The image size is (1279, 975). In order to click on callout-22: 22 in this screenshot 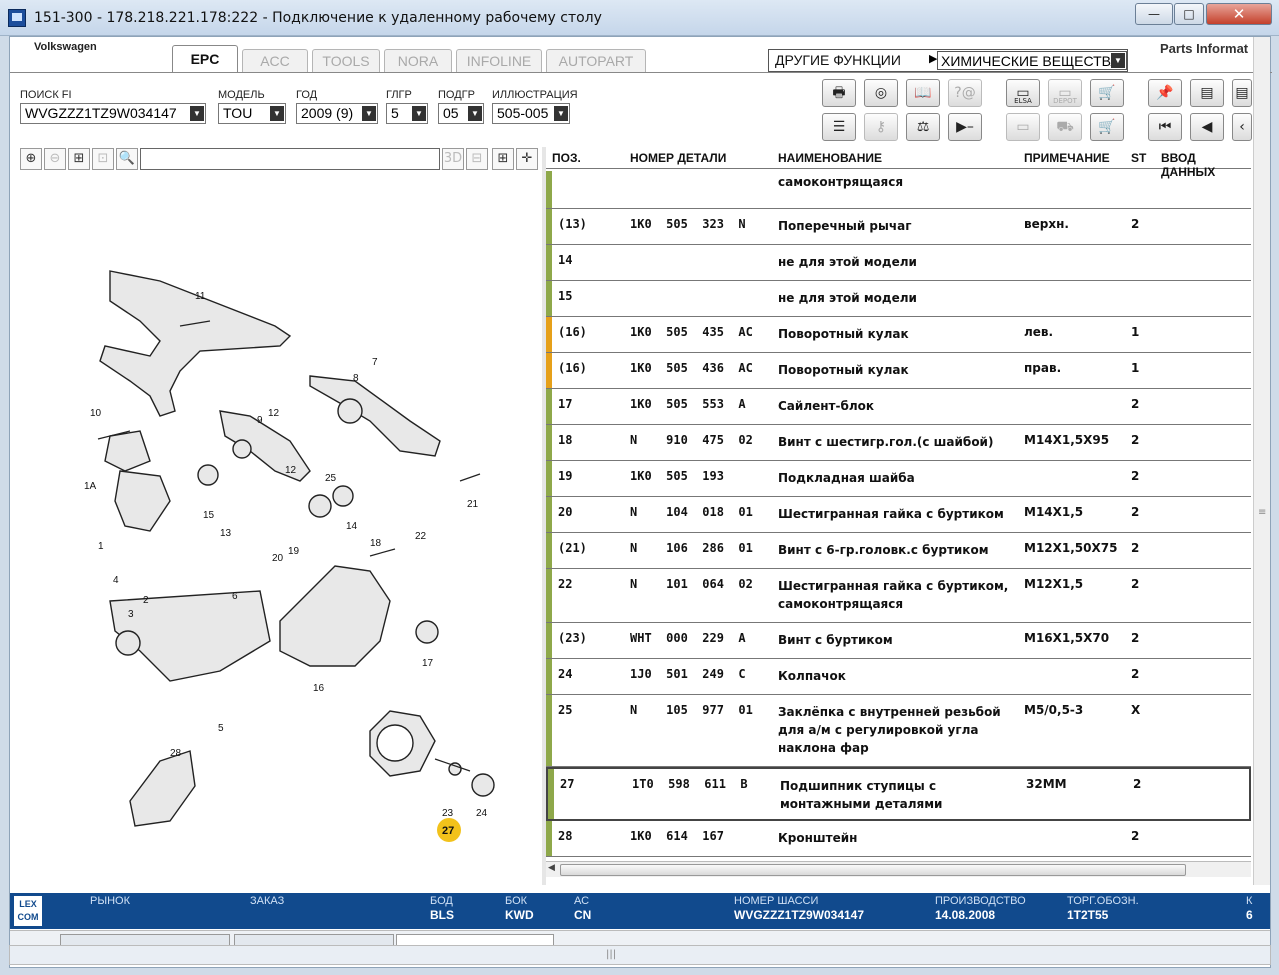, I will do `click(421, 536)`.